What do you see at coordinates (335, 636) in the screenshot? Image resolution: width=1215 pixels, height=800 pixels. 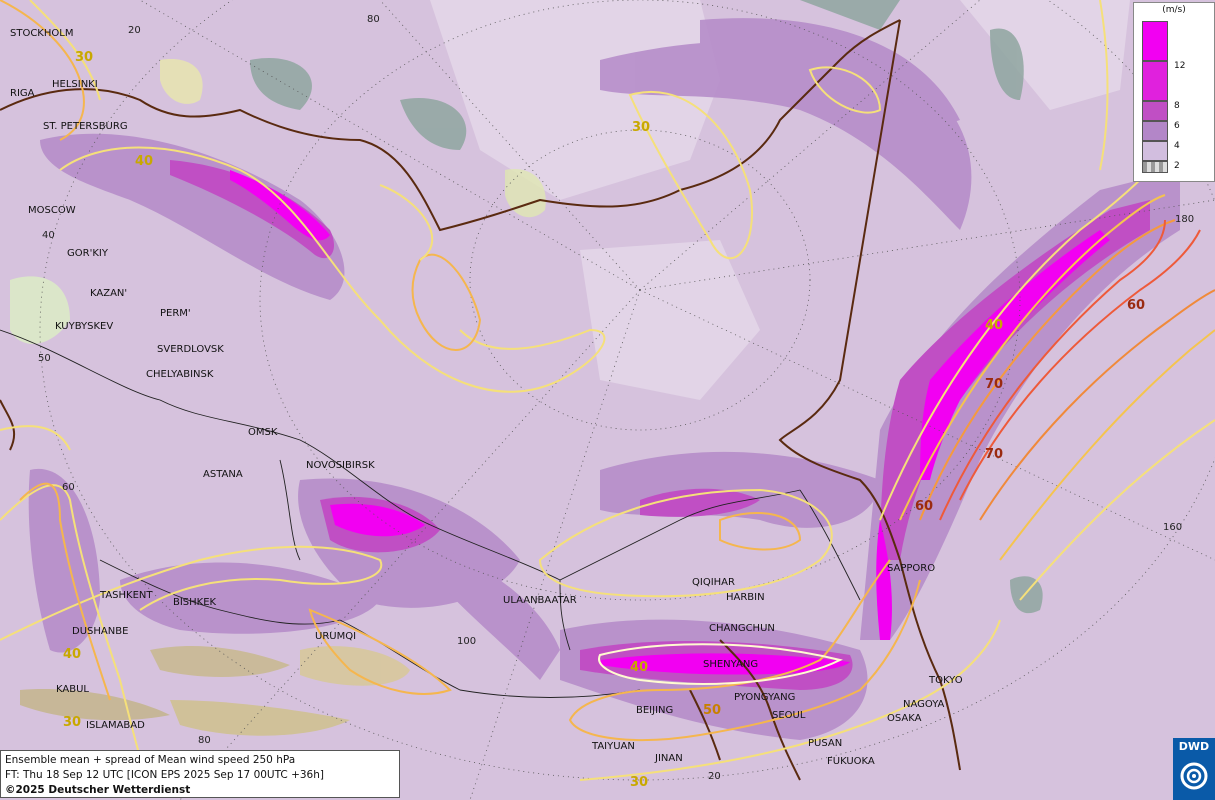 I see `city-label: URUMQI` at bounding box center [335, 636].